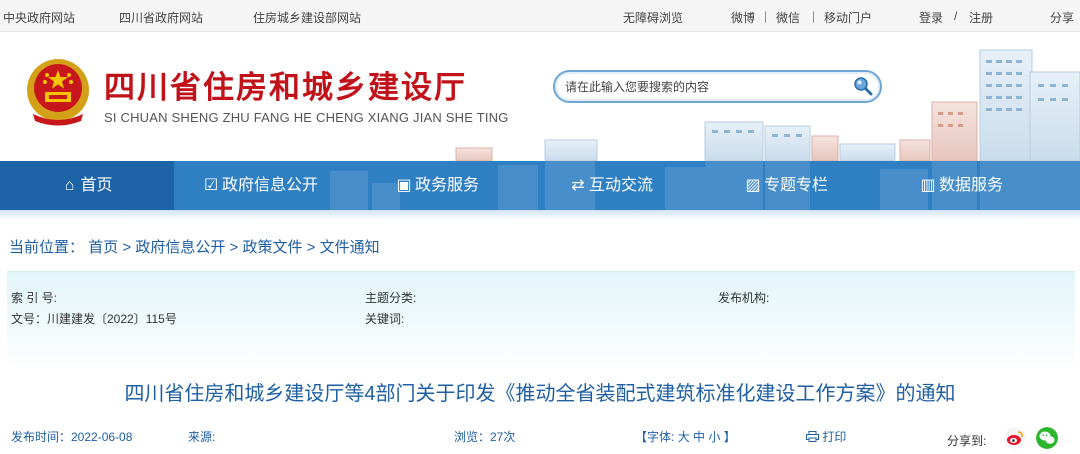  I want to click on nav-special-topics: ▨ 专题专栏, so click(786, 185).